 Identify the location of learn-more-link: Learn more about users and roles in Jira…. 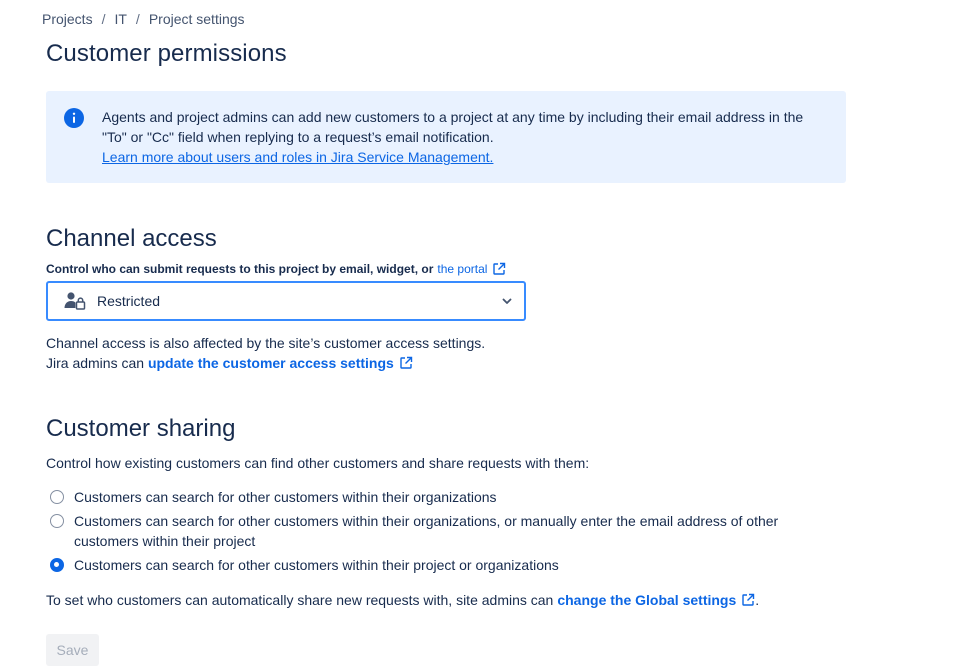
(297, 157).